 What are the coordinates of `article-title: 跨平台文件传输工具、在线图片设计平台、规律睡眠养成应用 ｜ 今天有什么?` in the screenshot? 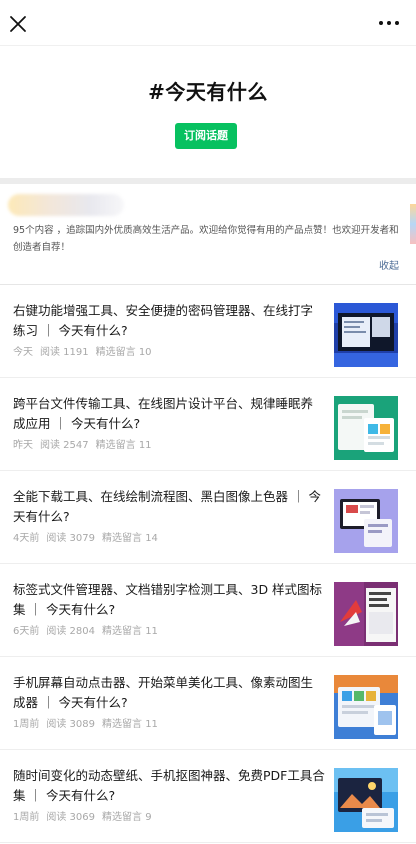 It's located at (163, 413).